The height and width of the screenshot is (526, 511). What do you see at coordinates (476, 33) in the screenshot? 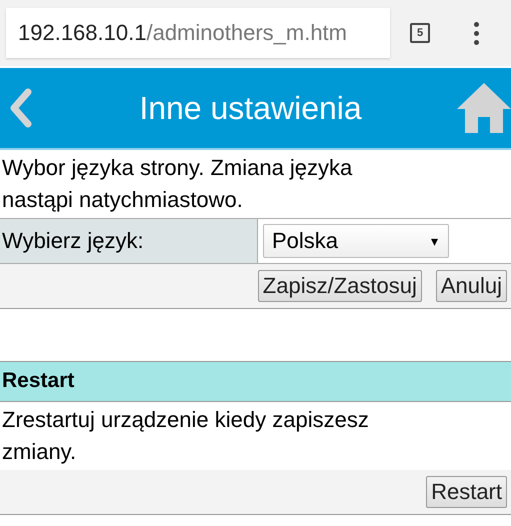
I see `menu-icon` at bounding box center [476, 33].